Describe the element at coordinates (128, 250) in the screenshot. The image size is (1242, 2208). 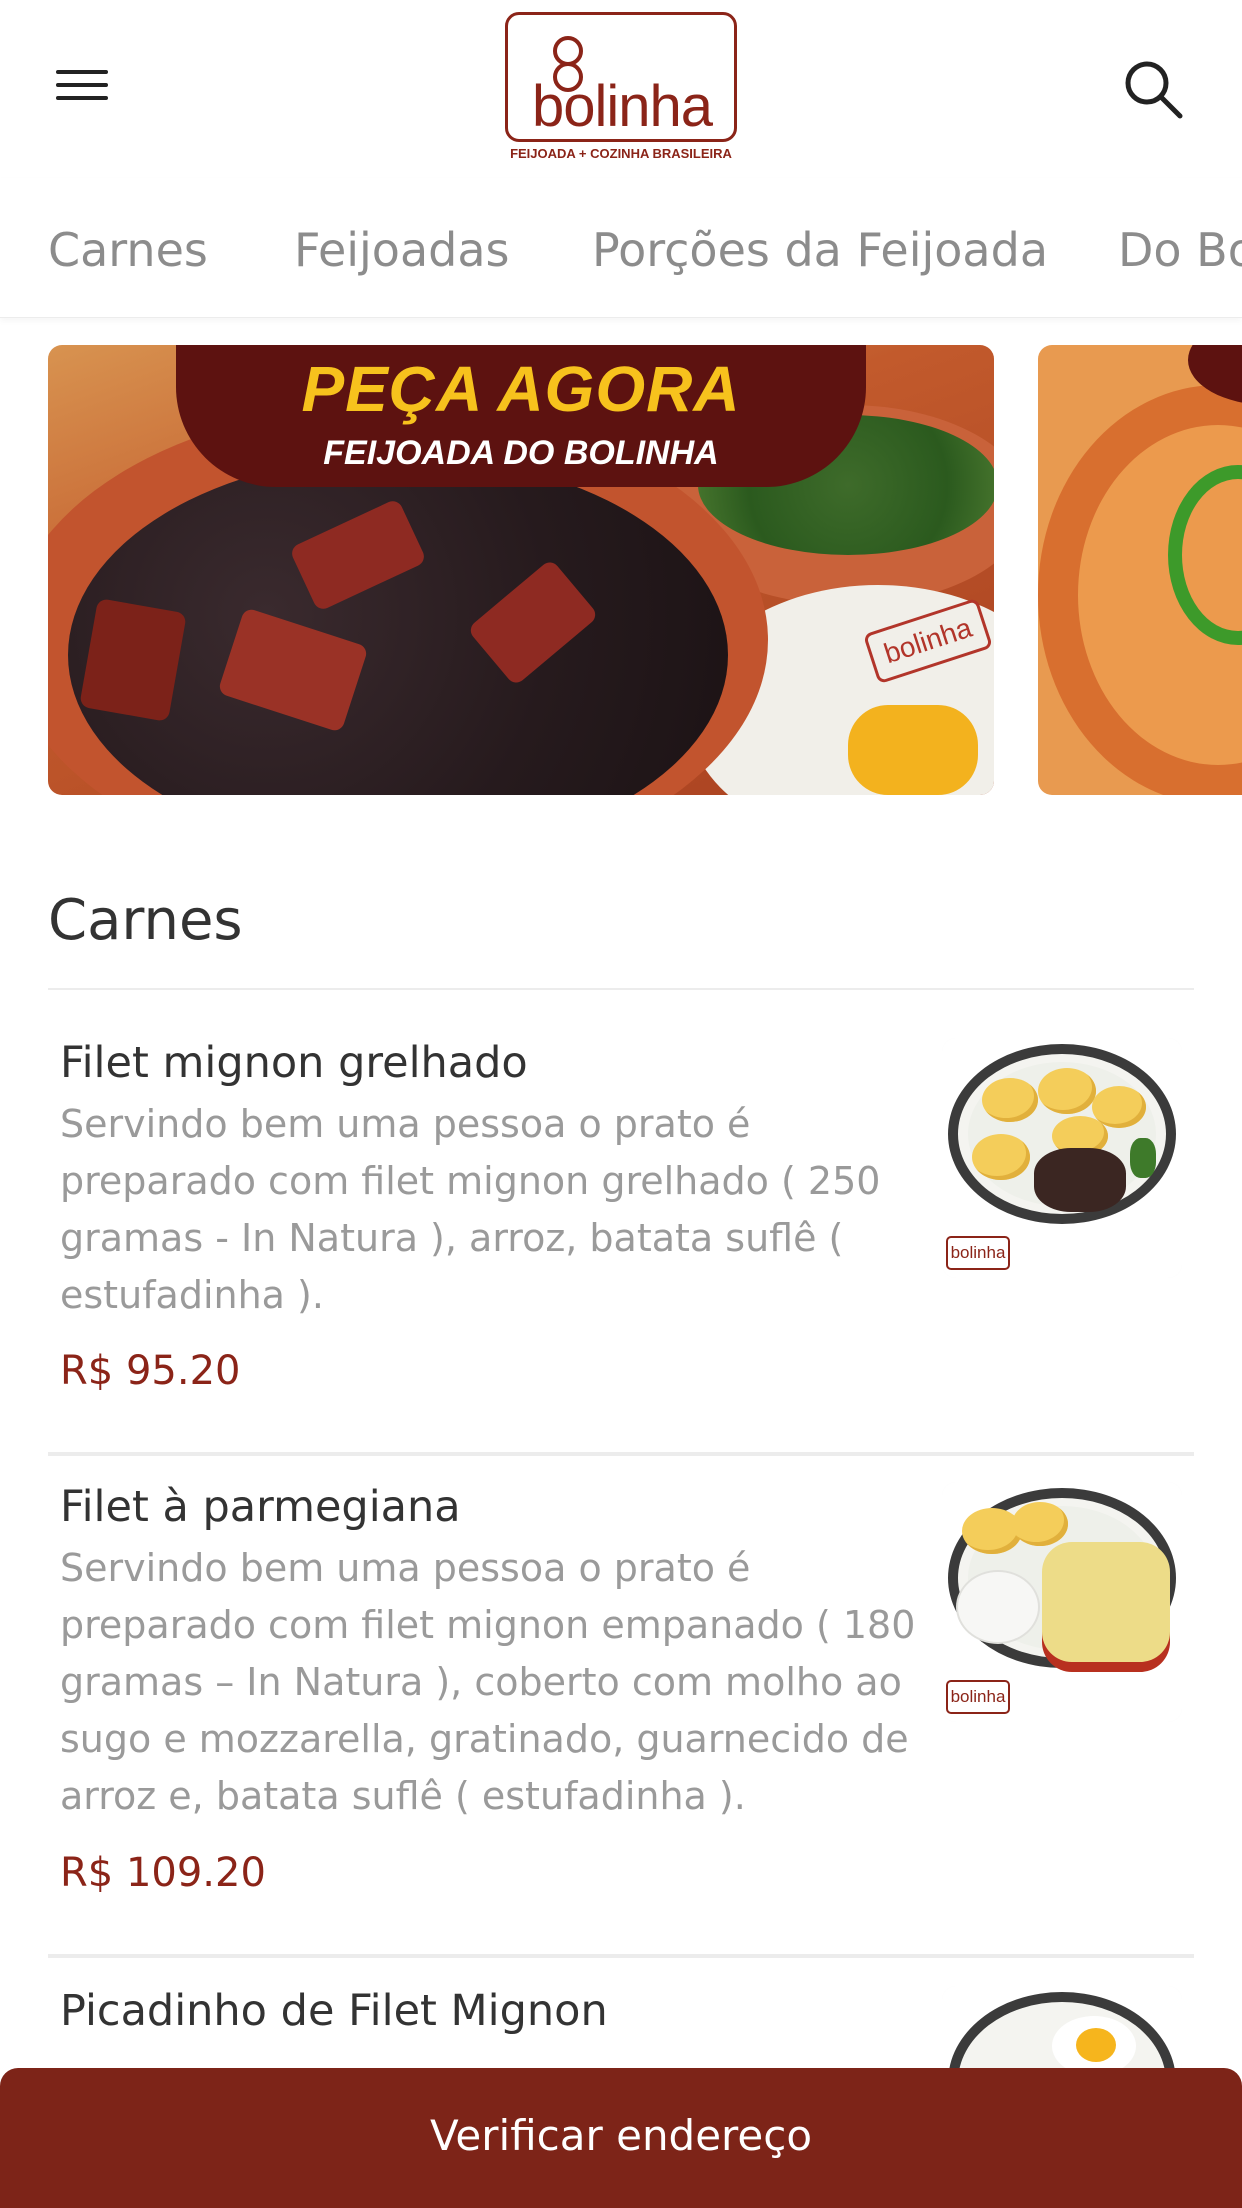
I see `tab-carnes: Carnes` at that location.